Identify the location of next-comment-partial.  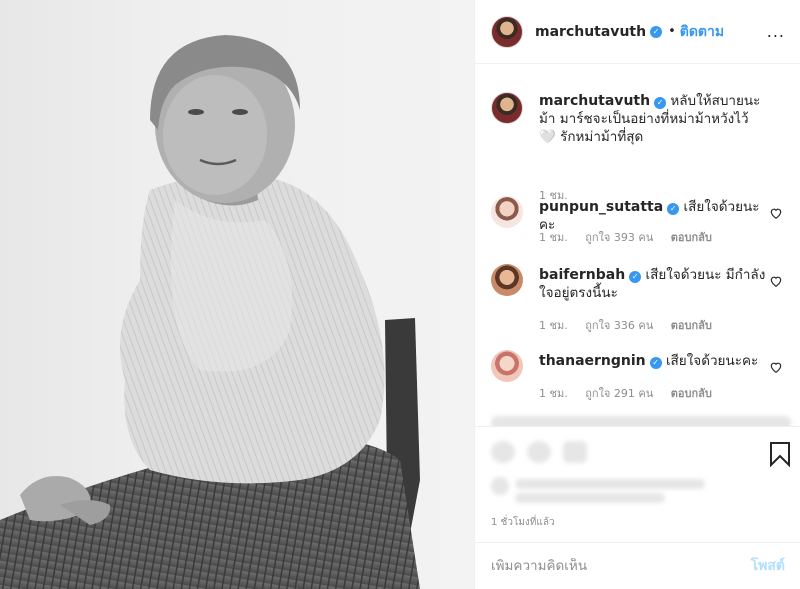
(641, 421).